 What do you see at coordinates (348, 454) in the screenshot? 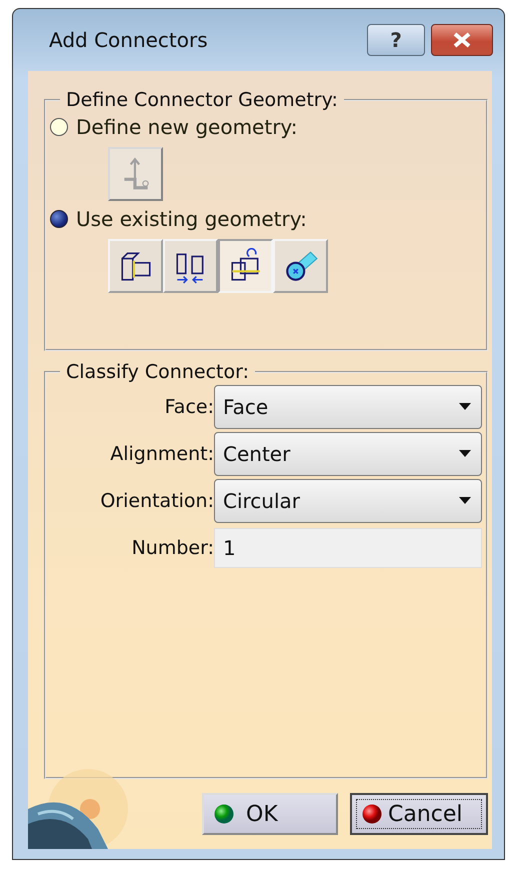
I see `dropdown: Center` at bounding box center [348, 454].